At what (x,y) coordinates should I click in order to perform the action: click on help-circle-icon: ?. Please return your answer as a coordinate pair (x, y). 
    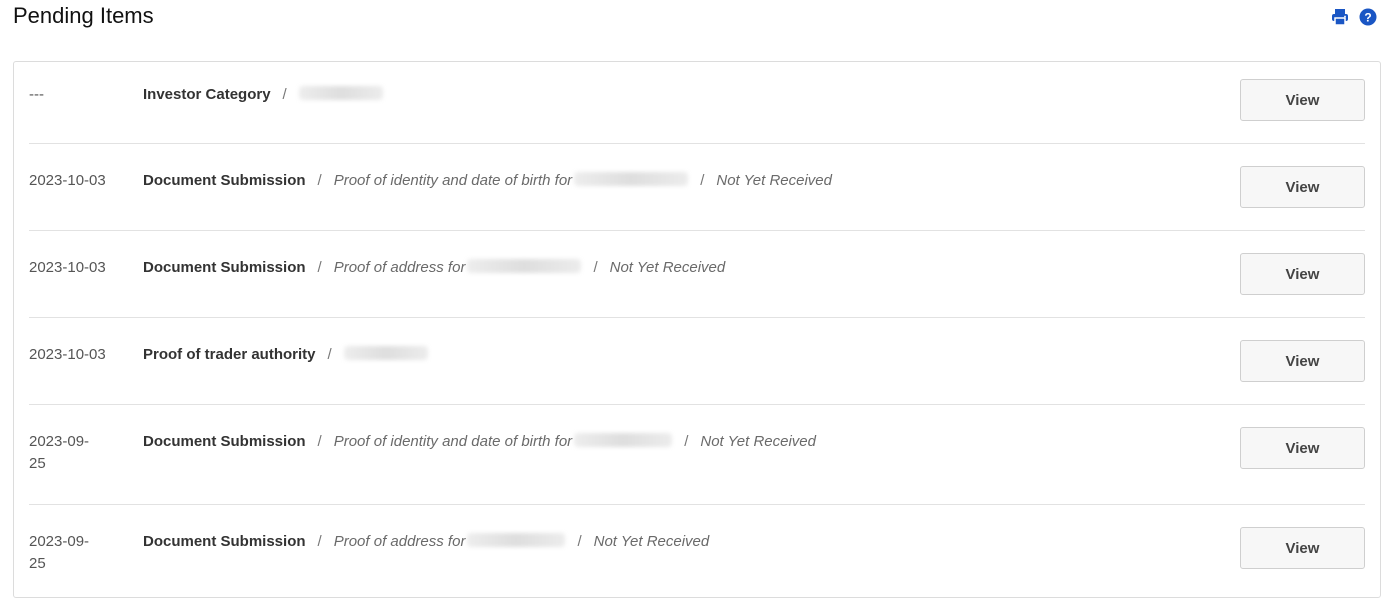
    Looking at the image, I should click on (1368, 17).